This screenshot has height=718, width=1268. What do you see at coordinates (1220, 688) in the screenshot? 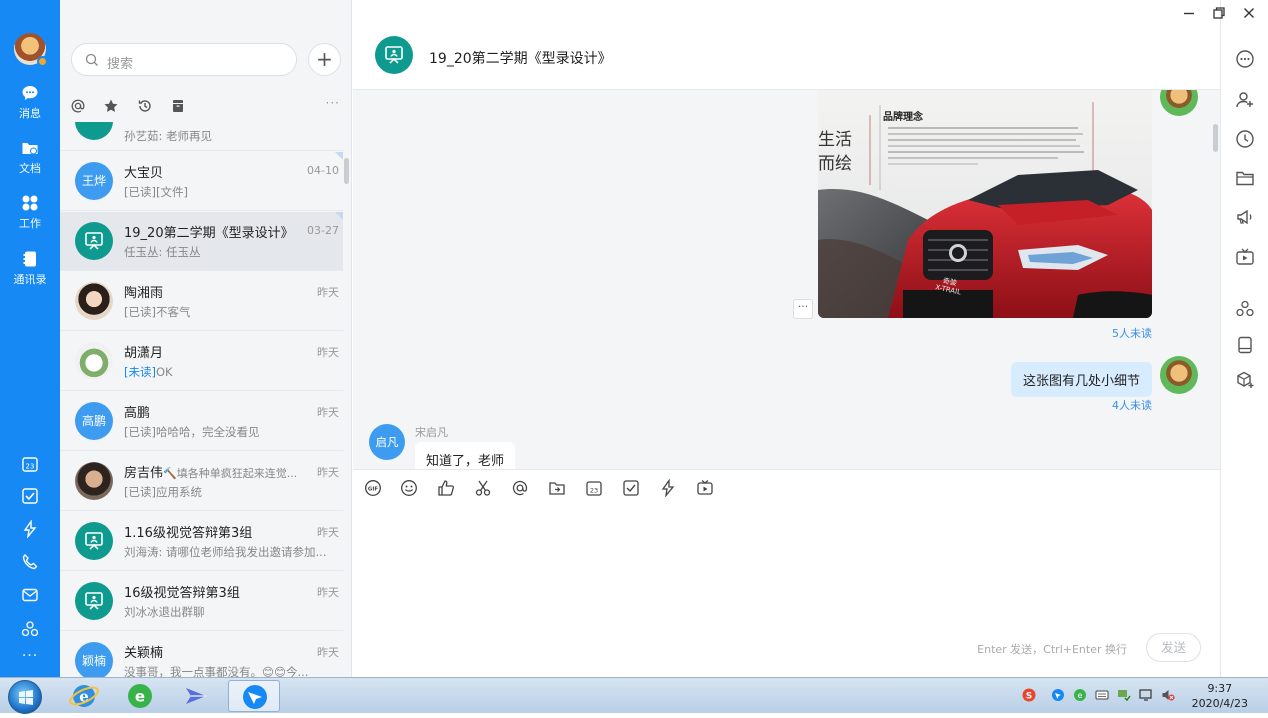
I see `clock-time: 9:37` at bounding box center [1220, 688].